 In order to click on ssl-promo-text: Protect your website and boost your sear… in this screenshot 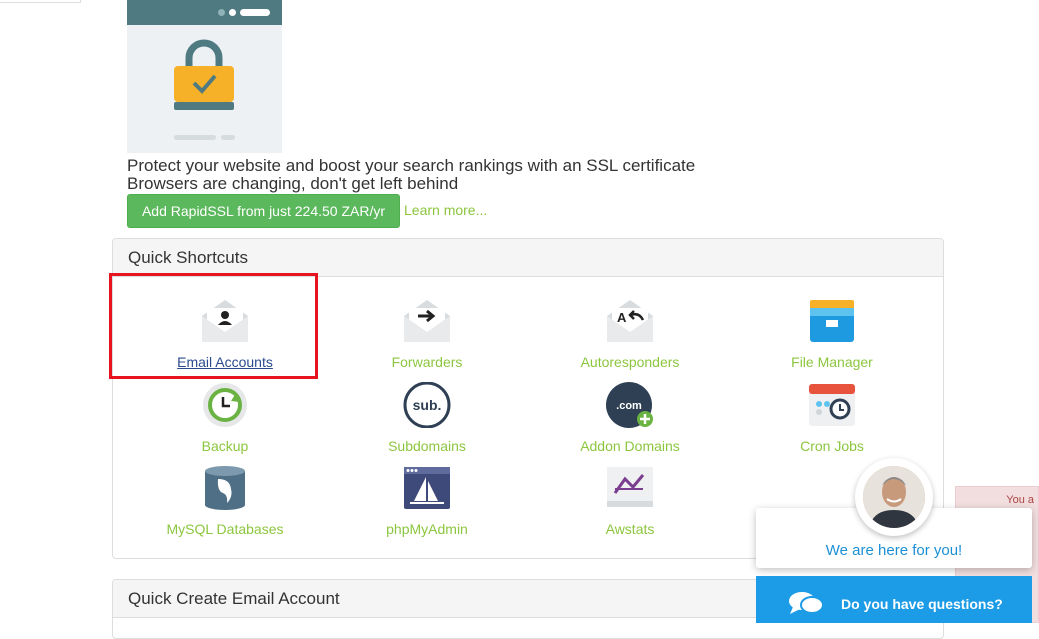, I will do `click(411, 175)`.